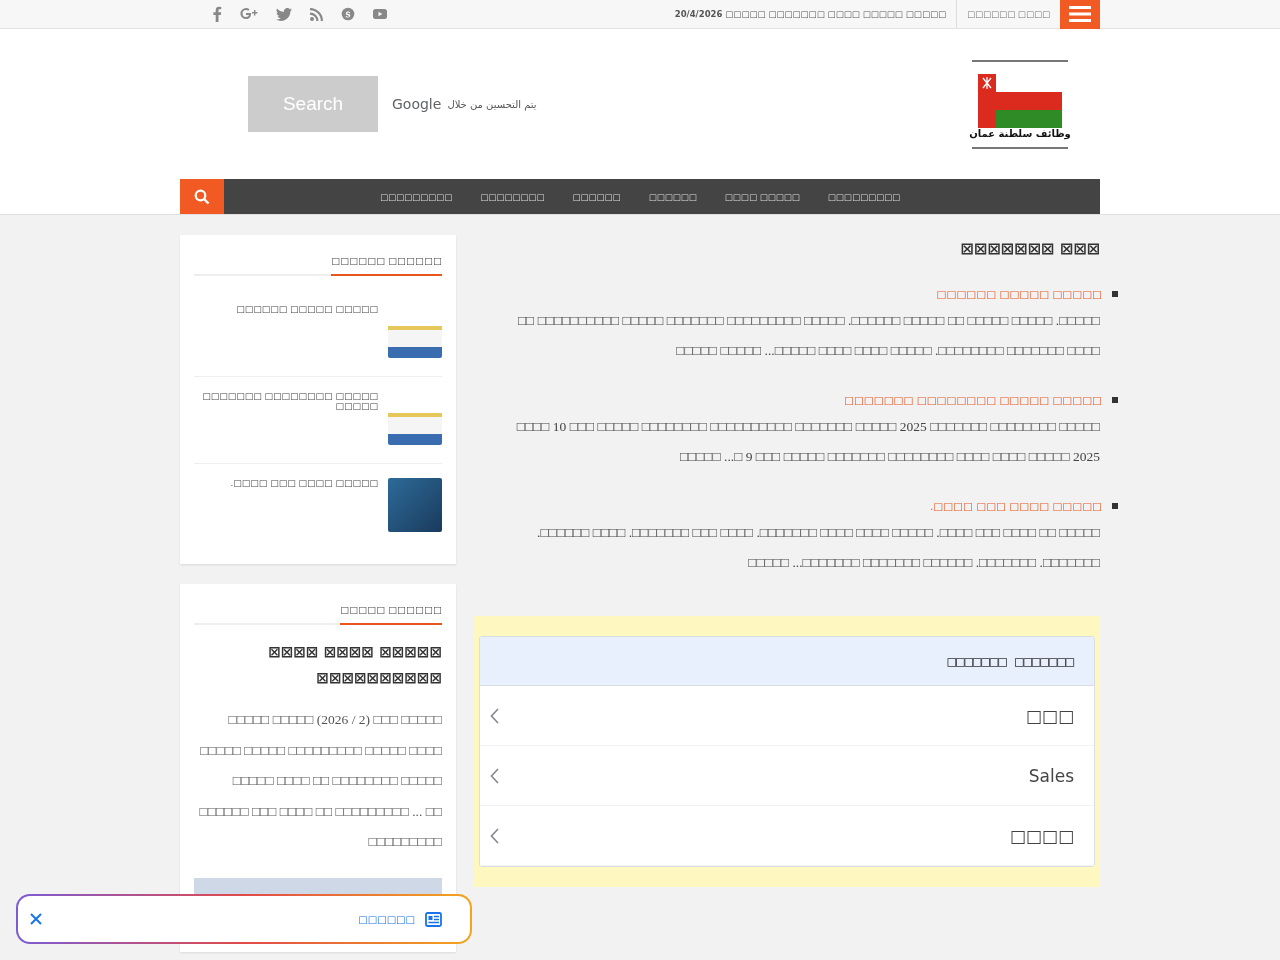 The image size is (1280, 960). Describe the element at coordinates (808, 336) in the screenshot. I see `post-excerpt: □□ □□□□□□□□□□ □□□□□ □□□□□□□ □□□□□□□□□ □□□□□ .□□□□□□ □□□□□ □□ □□□□□ □□□□□ .□□□□□ □□□□□ □□□□□ ...□□□□□ □□□□ □□□□ □□□□□ .□□□□□□□□ □□□□□□□ □□□□` at that location.